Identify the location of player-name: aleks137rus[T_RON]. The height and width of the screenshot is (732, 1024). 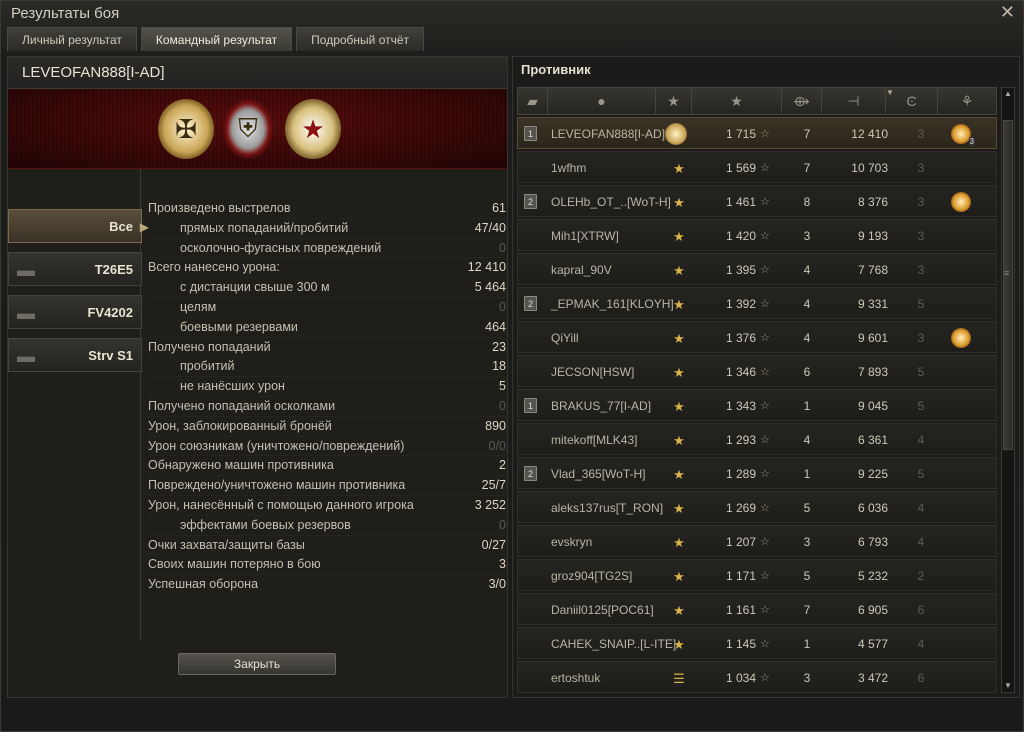
(607, 508).